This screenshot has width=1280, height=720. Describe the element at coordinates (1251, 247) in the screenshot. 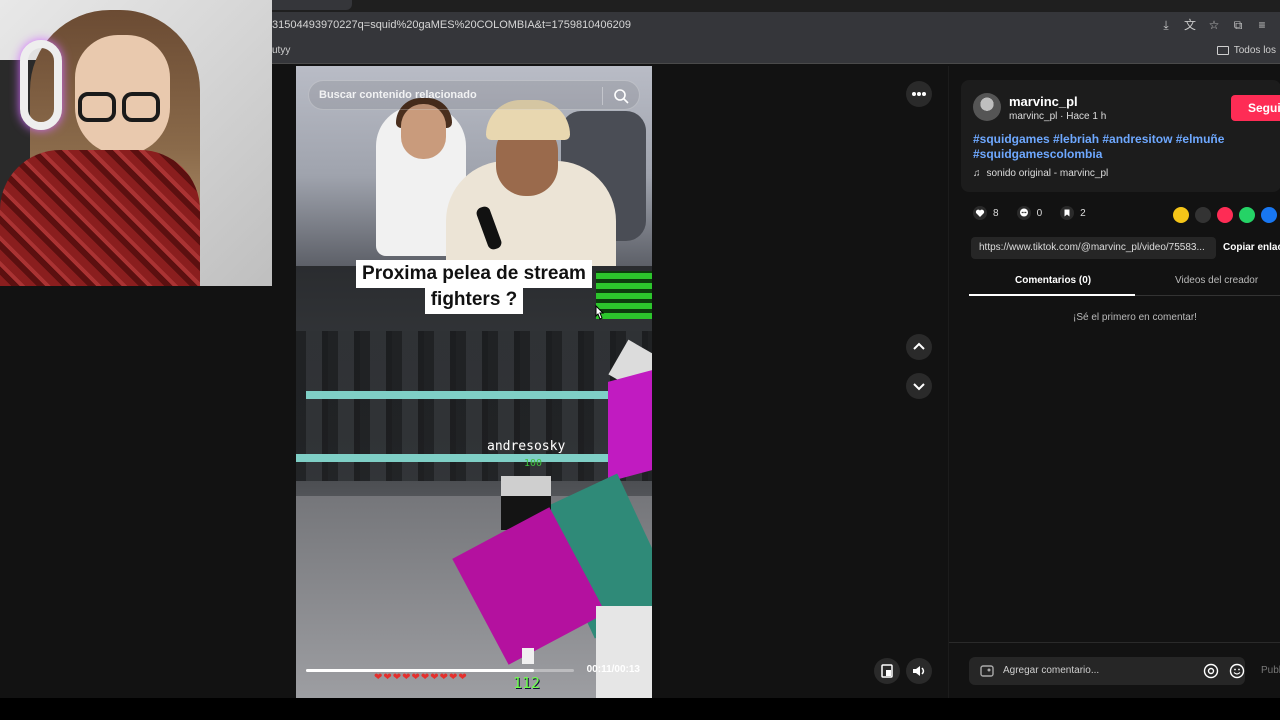

I see `copy-link-button: Copiar enlace` at that location.